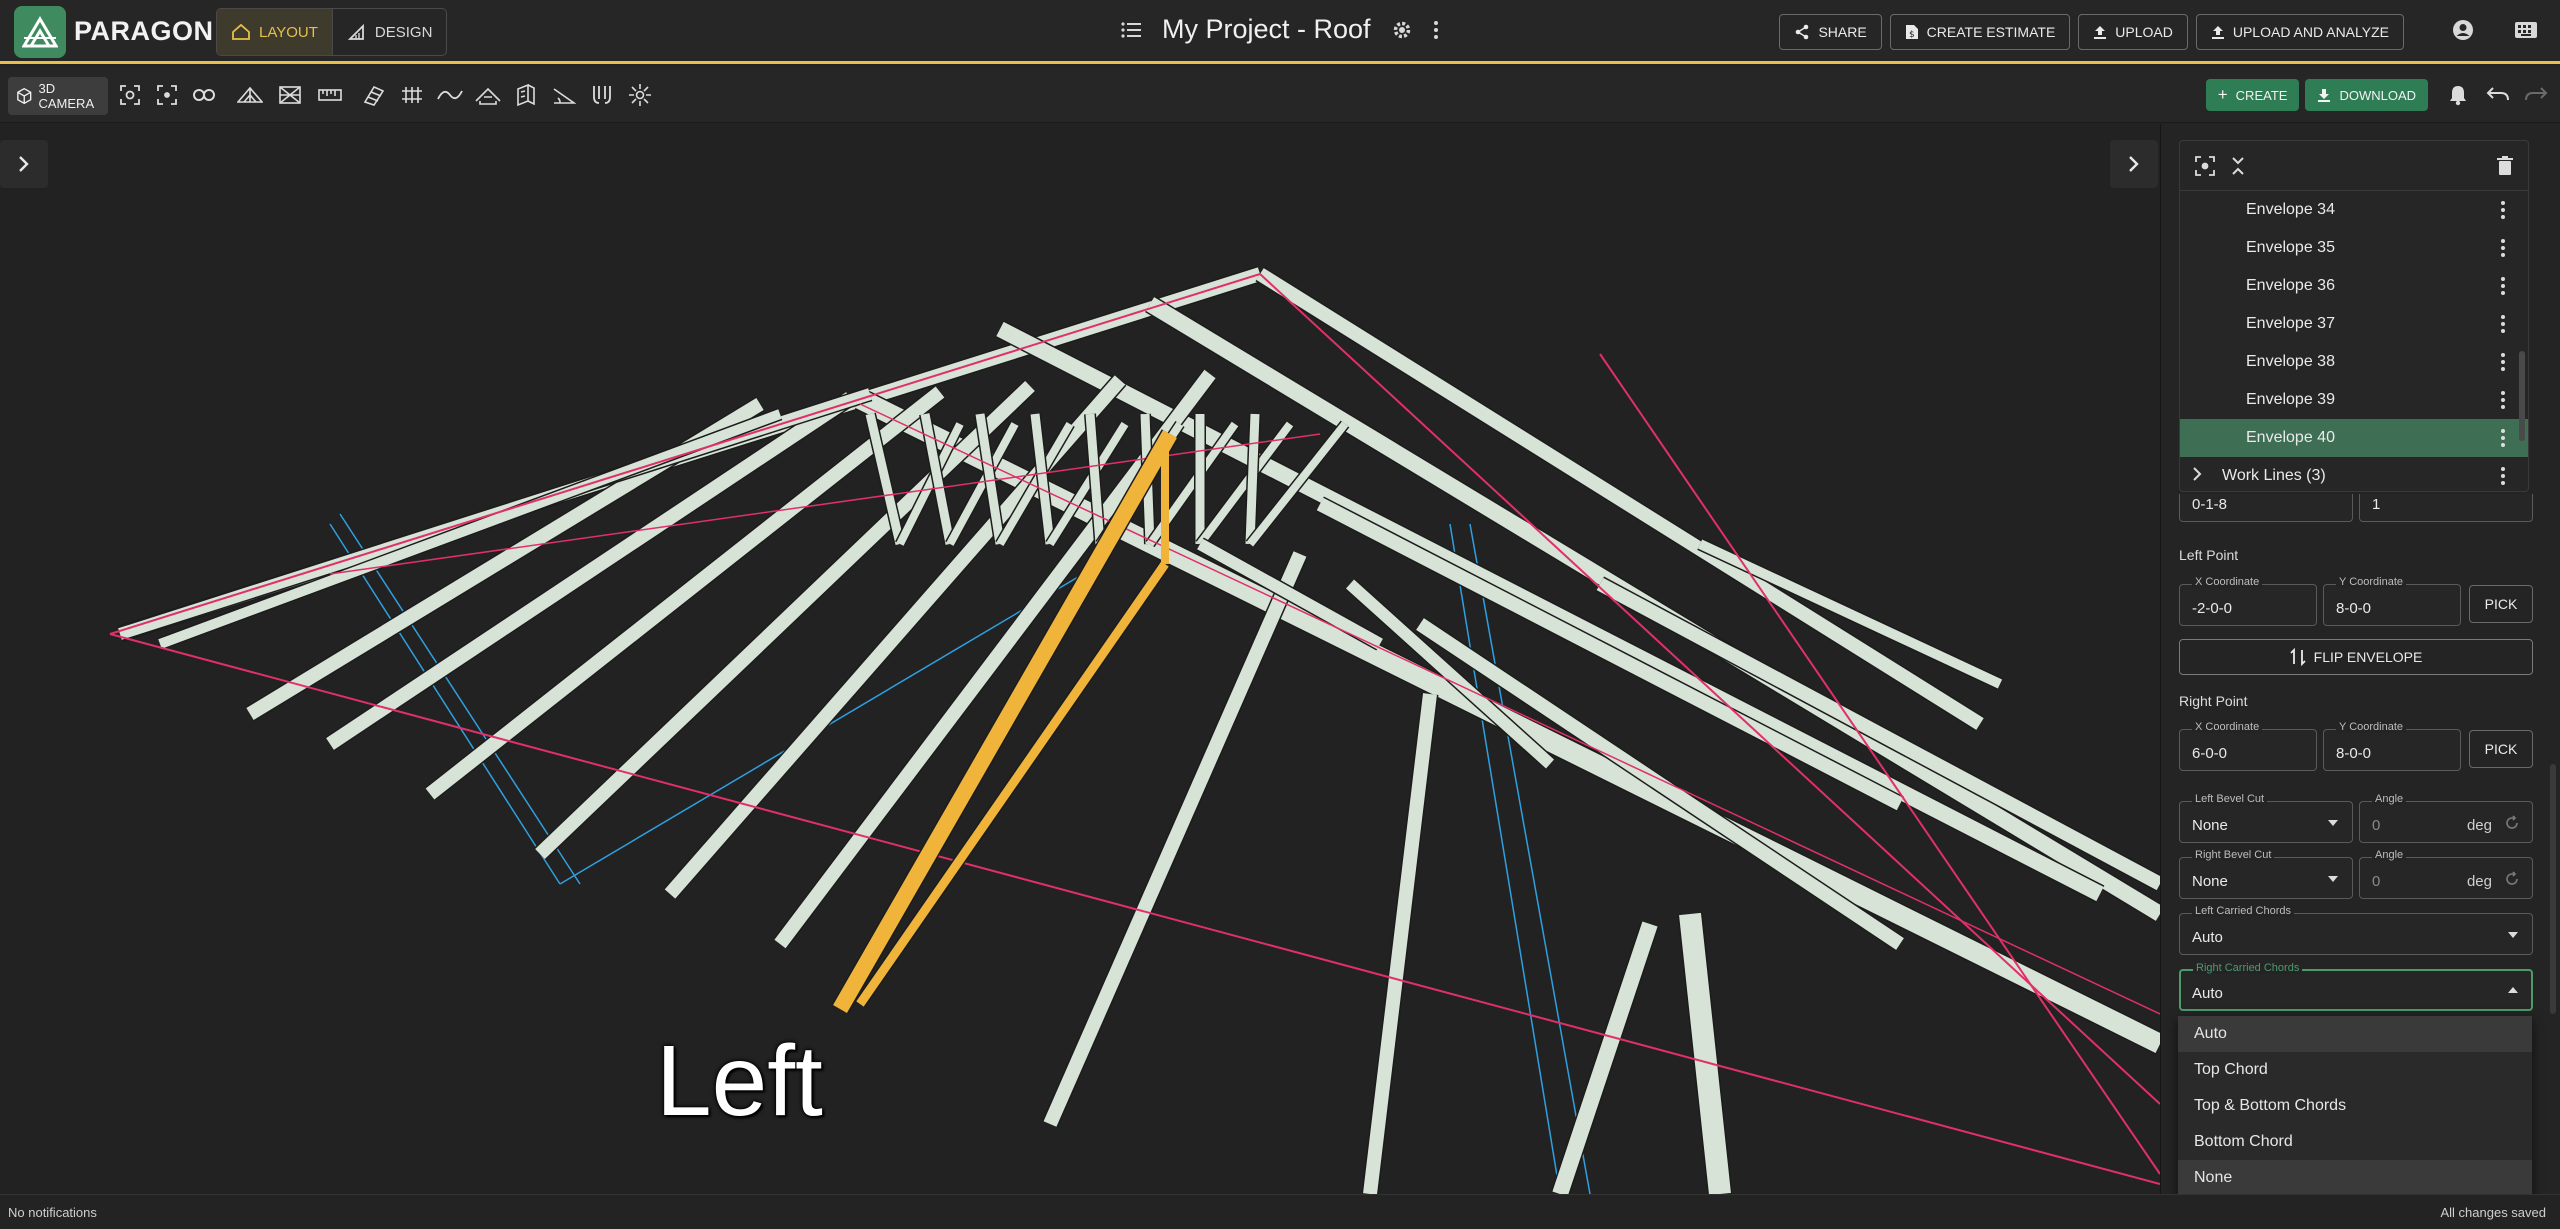  I want to click on create-button: + CREATE, so click(2252, 95).